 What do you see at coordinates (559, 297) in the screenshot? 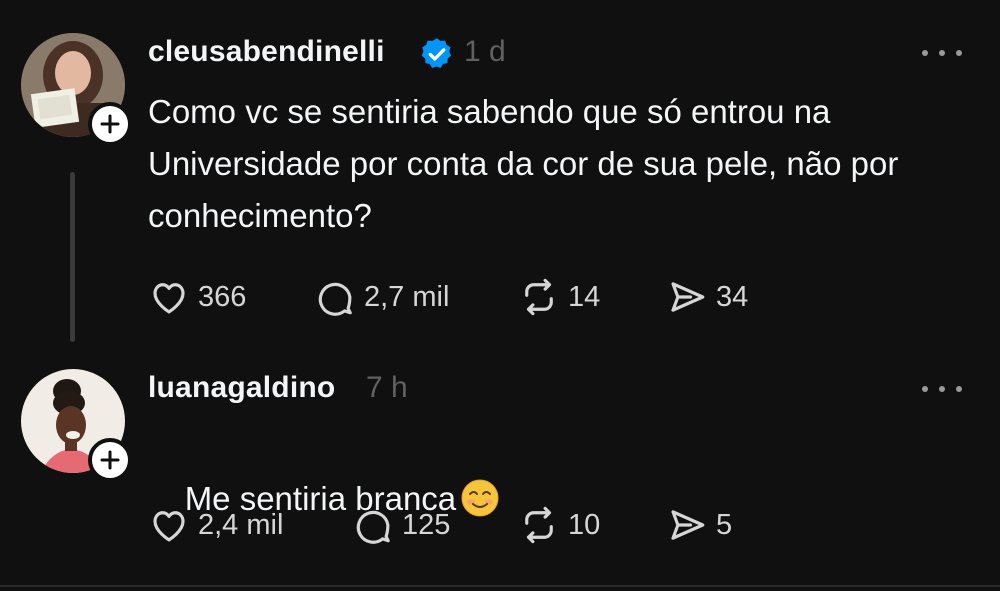
I see `repost-button: 14` at bounding box center [559, 297].